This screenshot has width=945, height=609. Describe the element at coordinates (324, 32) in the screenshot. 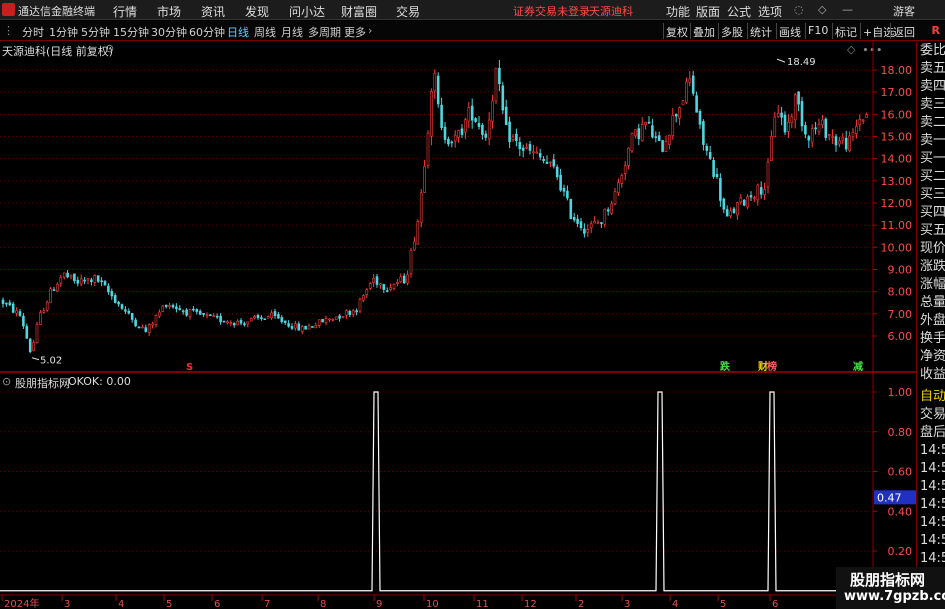

I see `period-multi: 多周期` at that location.